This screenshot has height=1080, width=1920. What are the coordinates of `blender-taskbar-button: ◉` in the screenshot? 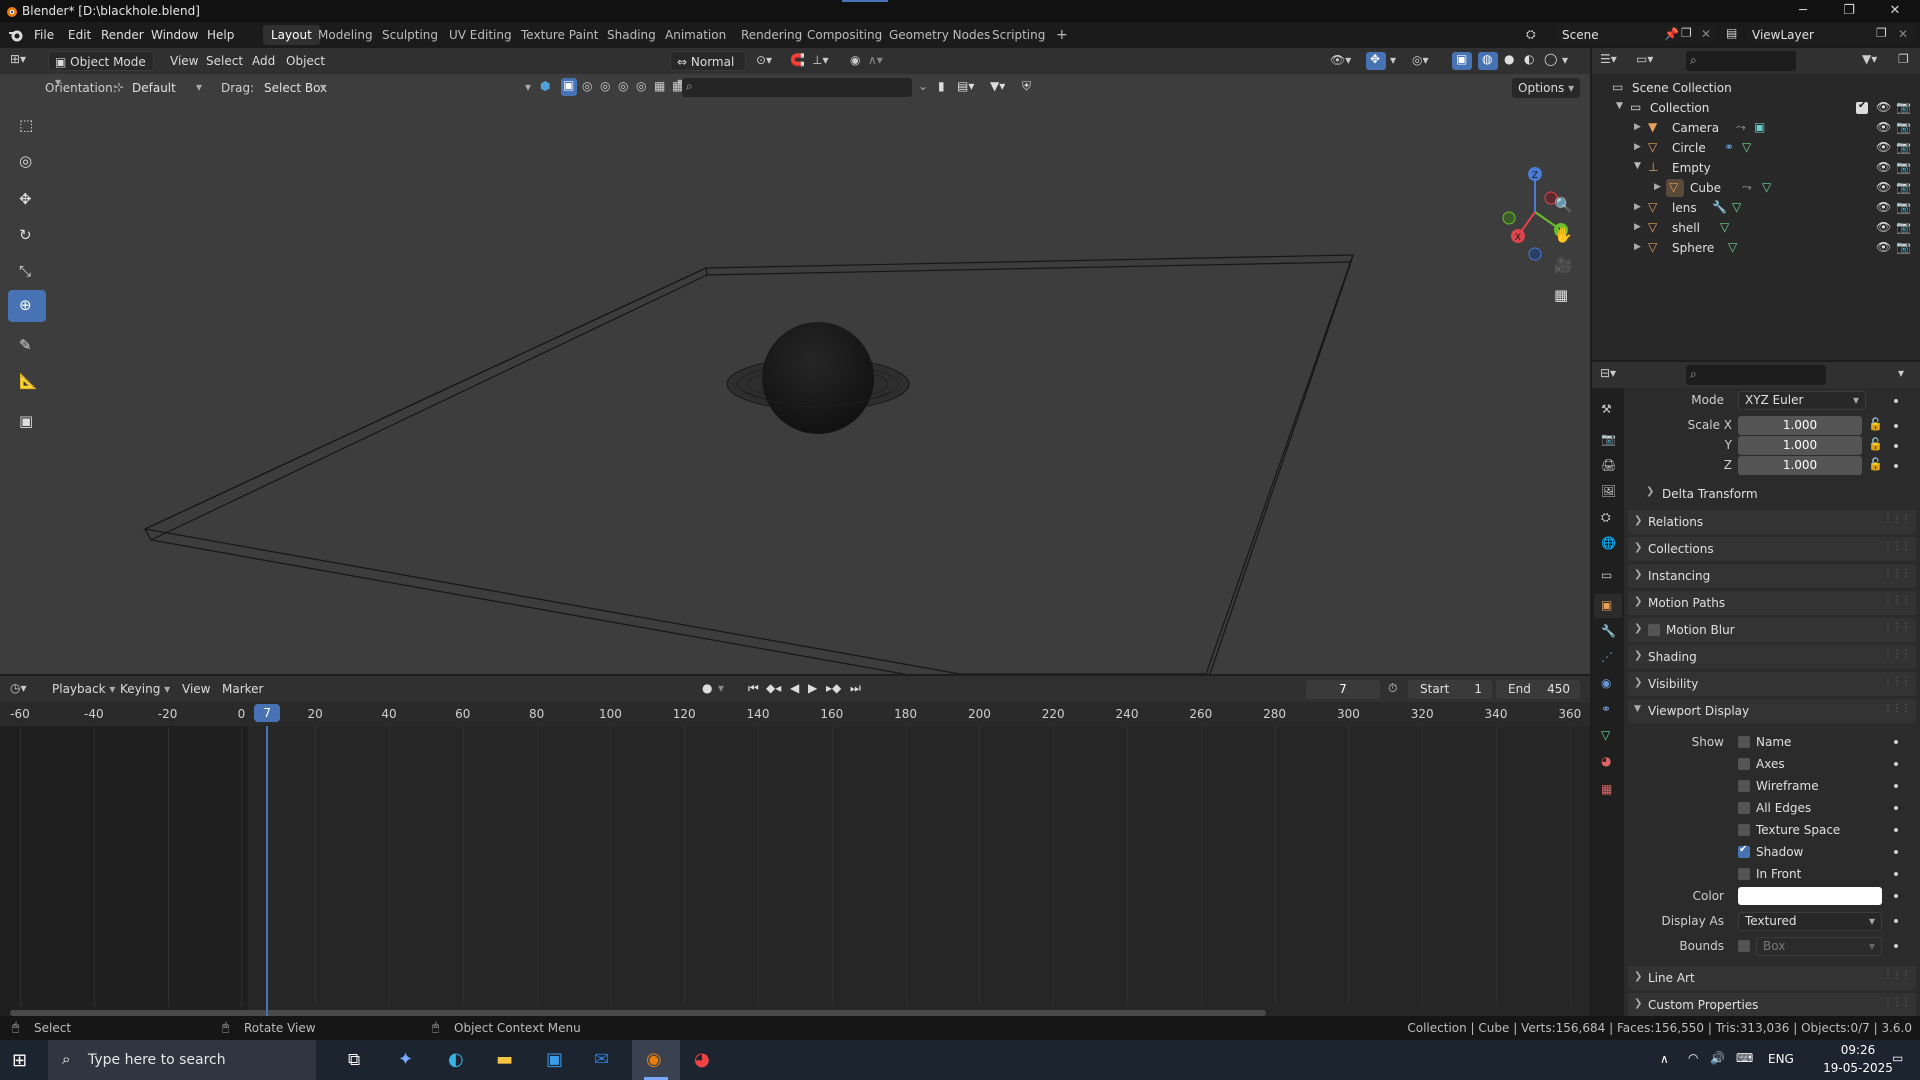 It's located at (656, 1060).